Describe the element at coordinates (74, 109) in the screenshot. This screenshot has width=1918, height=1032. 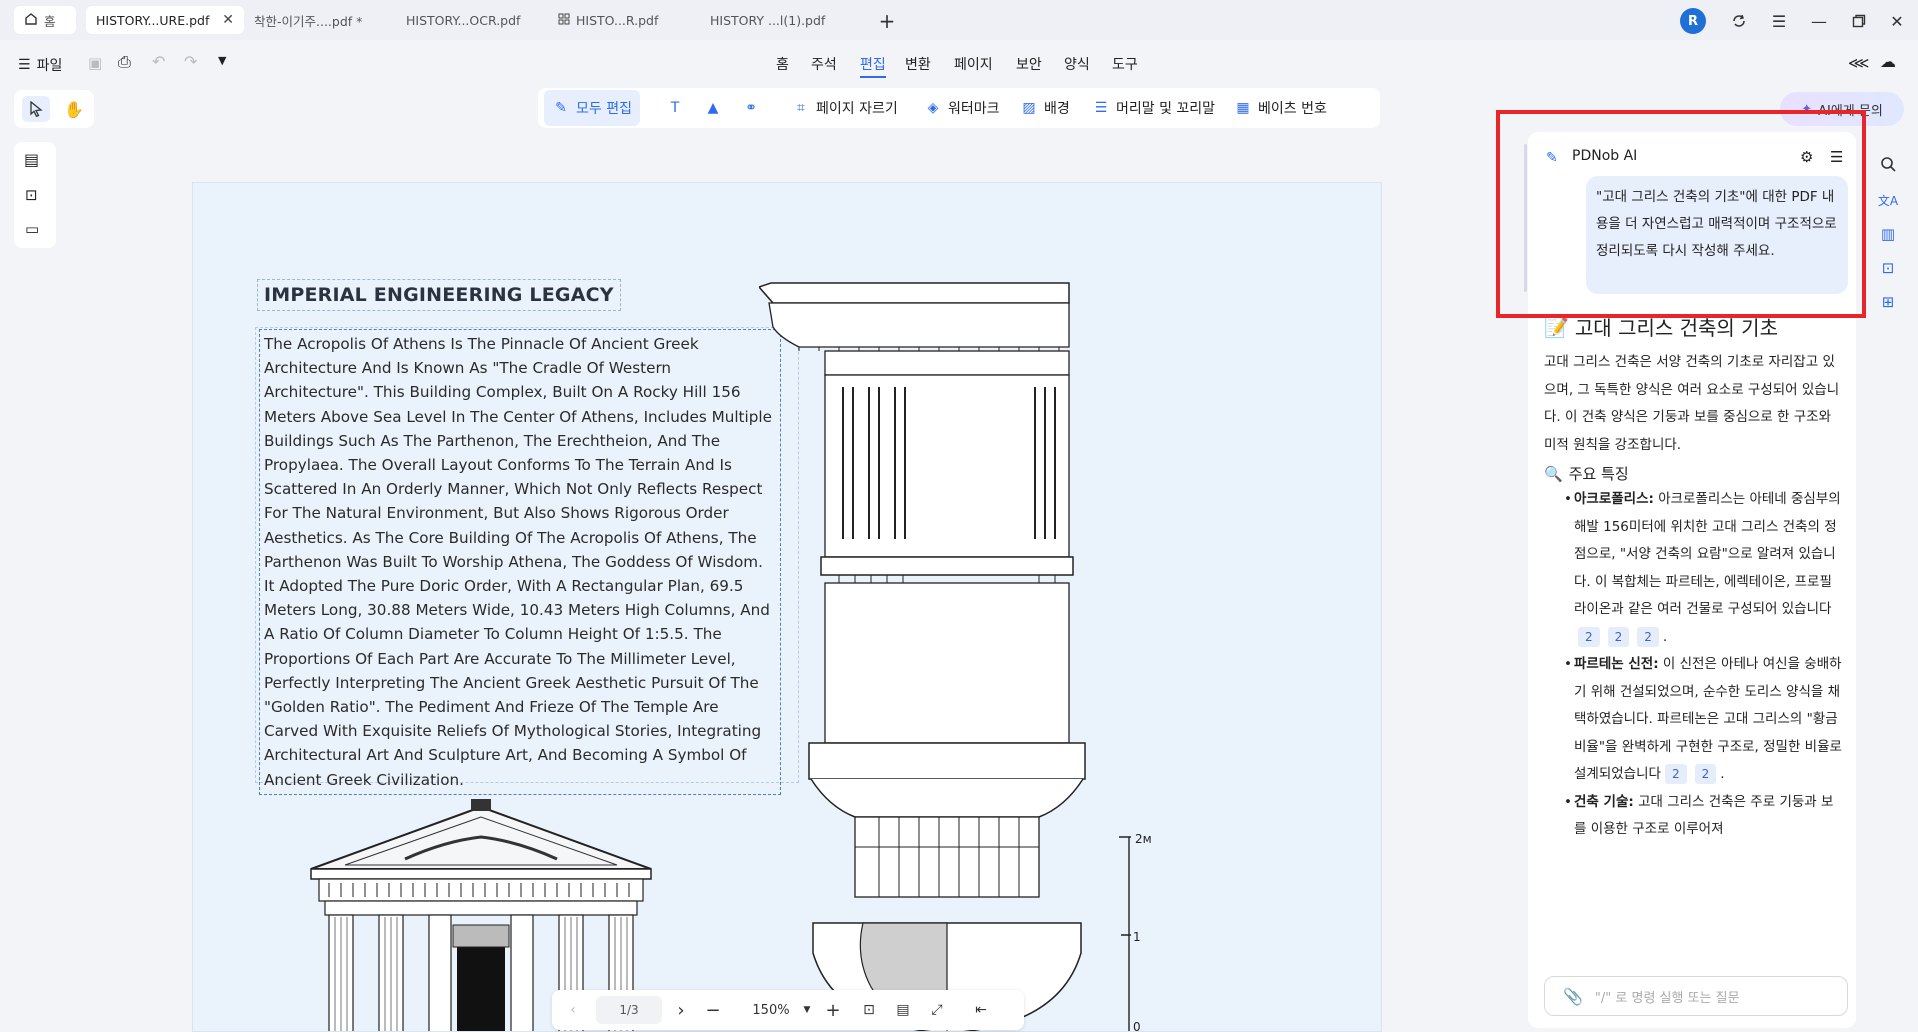
I see `hand-icon: ✋` at that location.